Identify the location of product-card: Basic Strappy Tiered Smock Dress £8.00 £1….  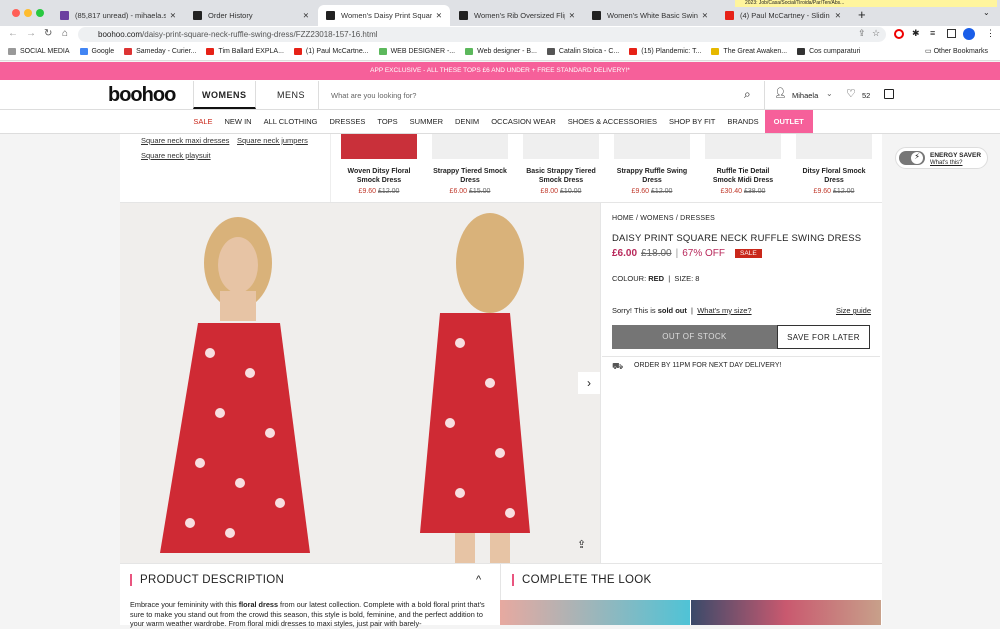
(561, 164).